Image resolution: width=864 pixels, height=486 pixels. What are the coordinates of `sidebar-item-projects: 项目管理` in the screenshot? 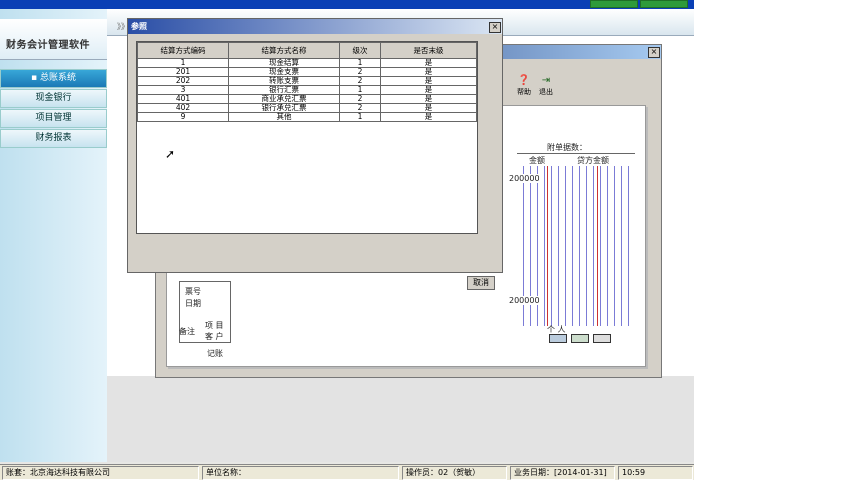 It's located at (53, 118).